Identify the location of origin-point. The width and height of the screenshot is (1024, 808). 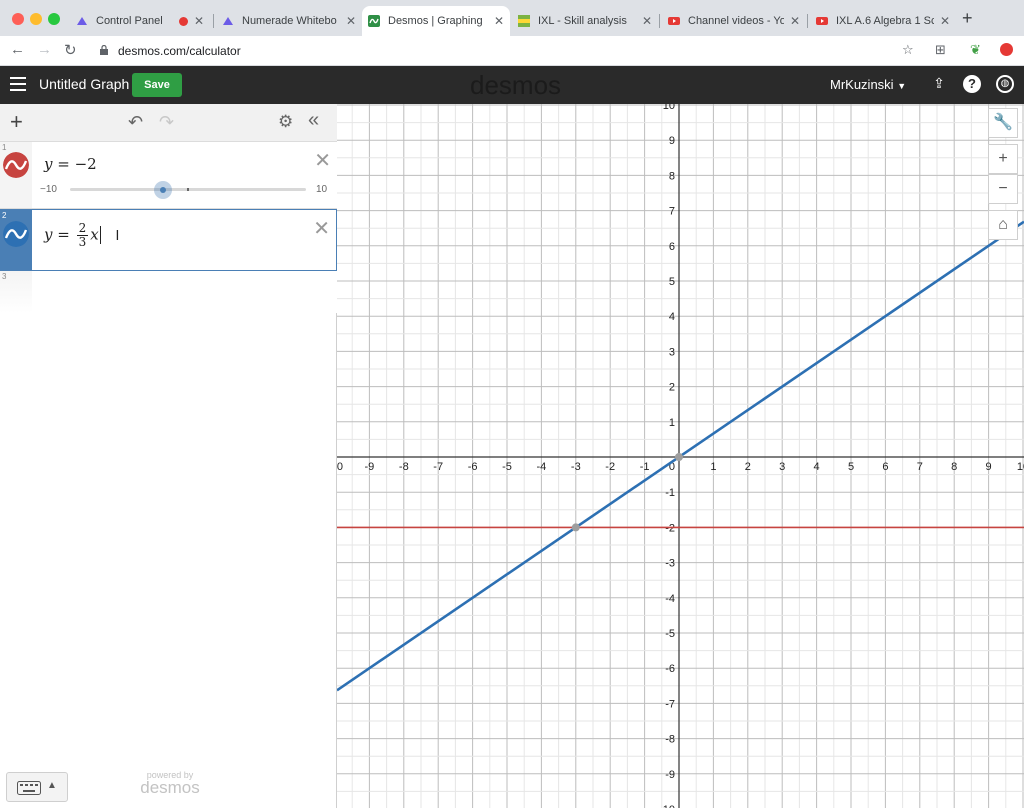
(679, 457).